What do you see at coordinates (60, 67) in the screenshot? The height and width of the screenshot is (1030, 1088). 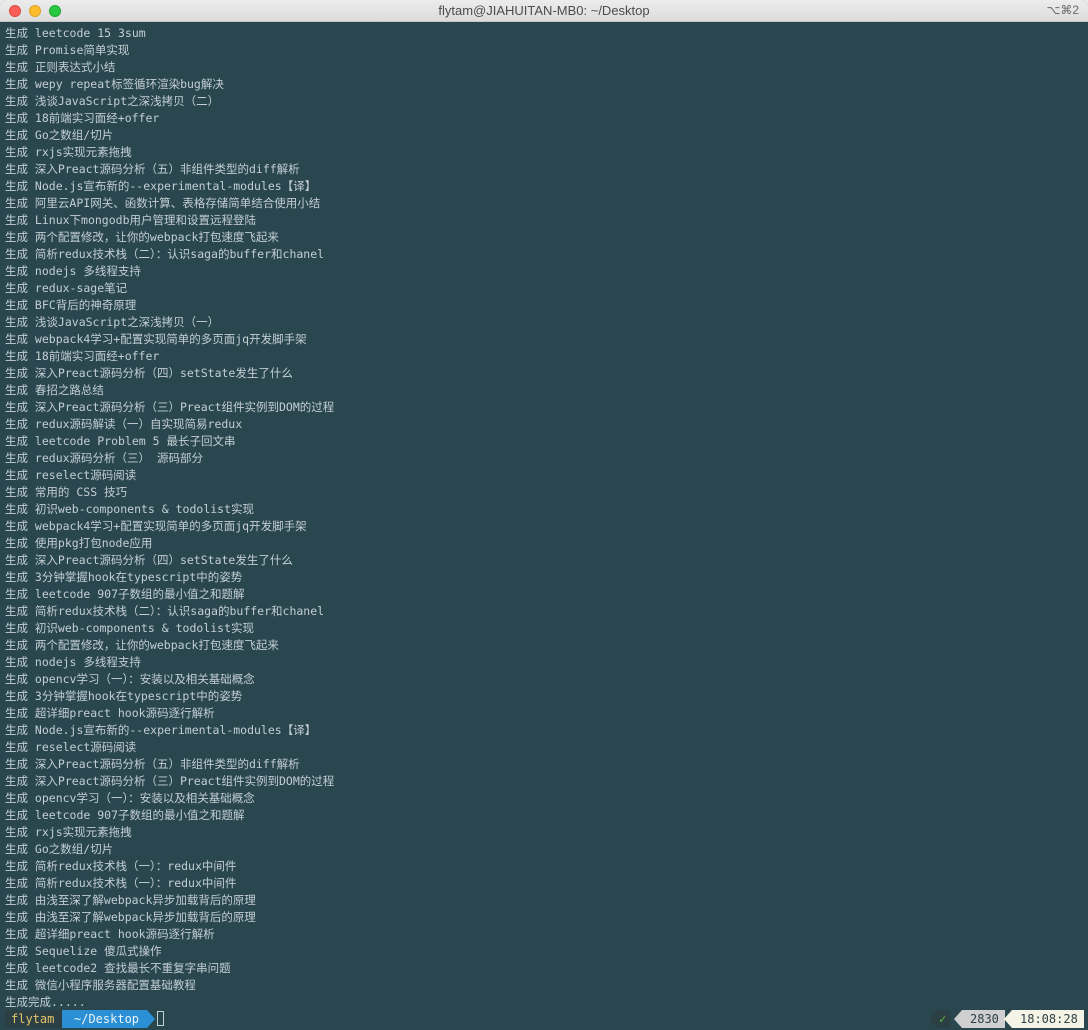 I see `terminal-line: 生成 正则表达式小结` at bounding box center [60, 67].